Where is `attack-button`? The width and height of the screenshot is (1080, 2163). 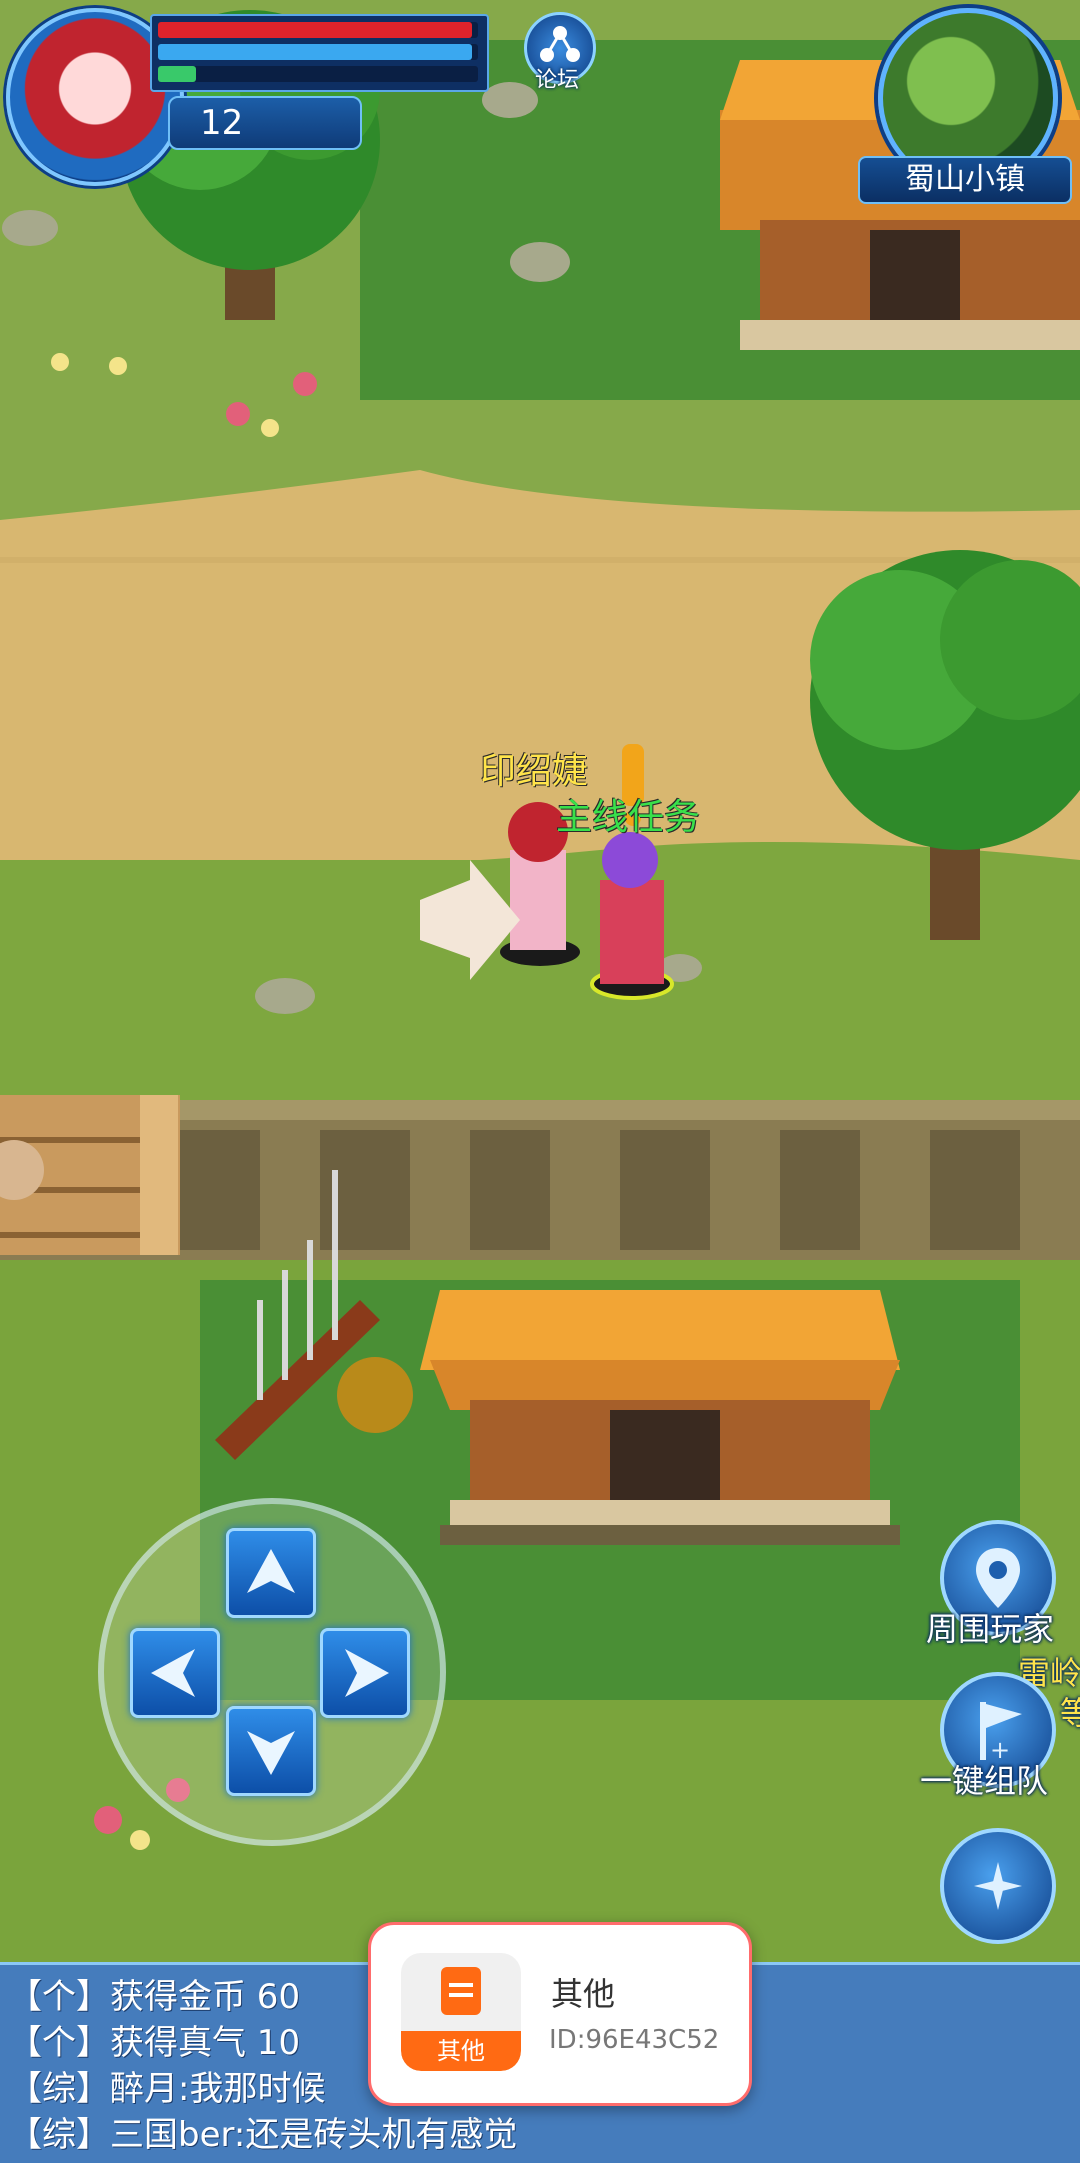 attack-button is located at coordinates (998, 1886).